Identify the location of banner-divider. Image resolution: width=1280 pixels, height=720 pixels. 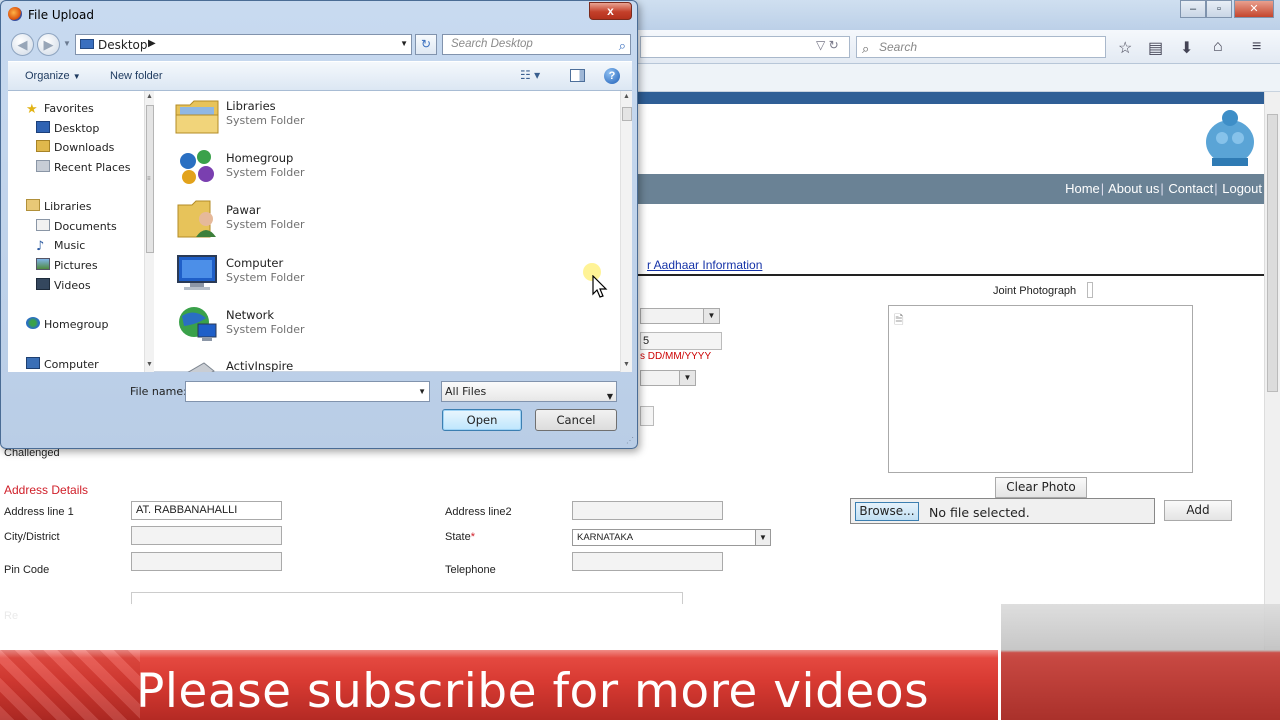
(999, 685).